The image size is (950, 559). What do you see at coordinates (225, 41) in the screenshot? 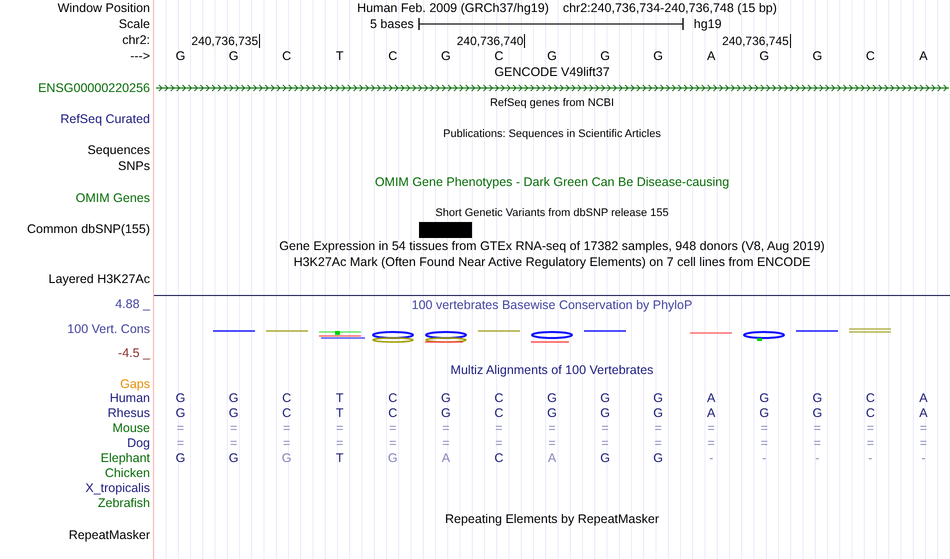
I see `ruler-tick: 240,736,735` at bounding box center [225, 41].